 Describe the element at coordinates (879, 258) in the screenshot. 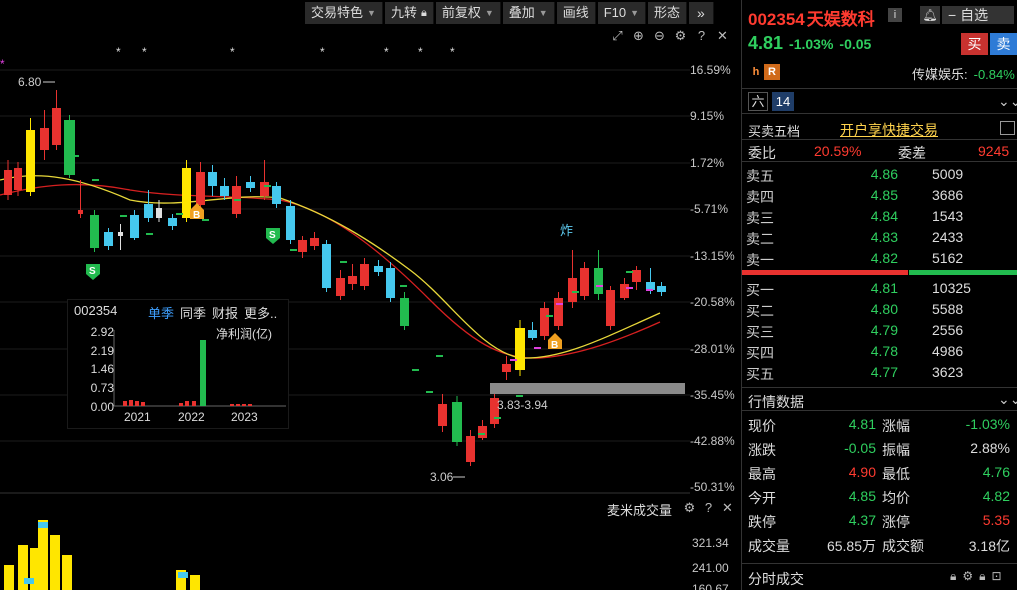

I see `ask-row: 卖一 4.82 5162` at that location.